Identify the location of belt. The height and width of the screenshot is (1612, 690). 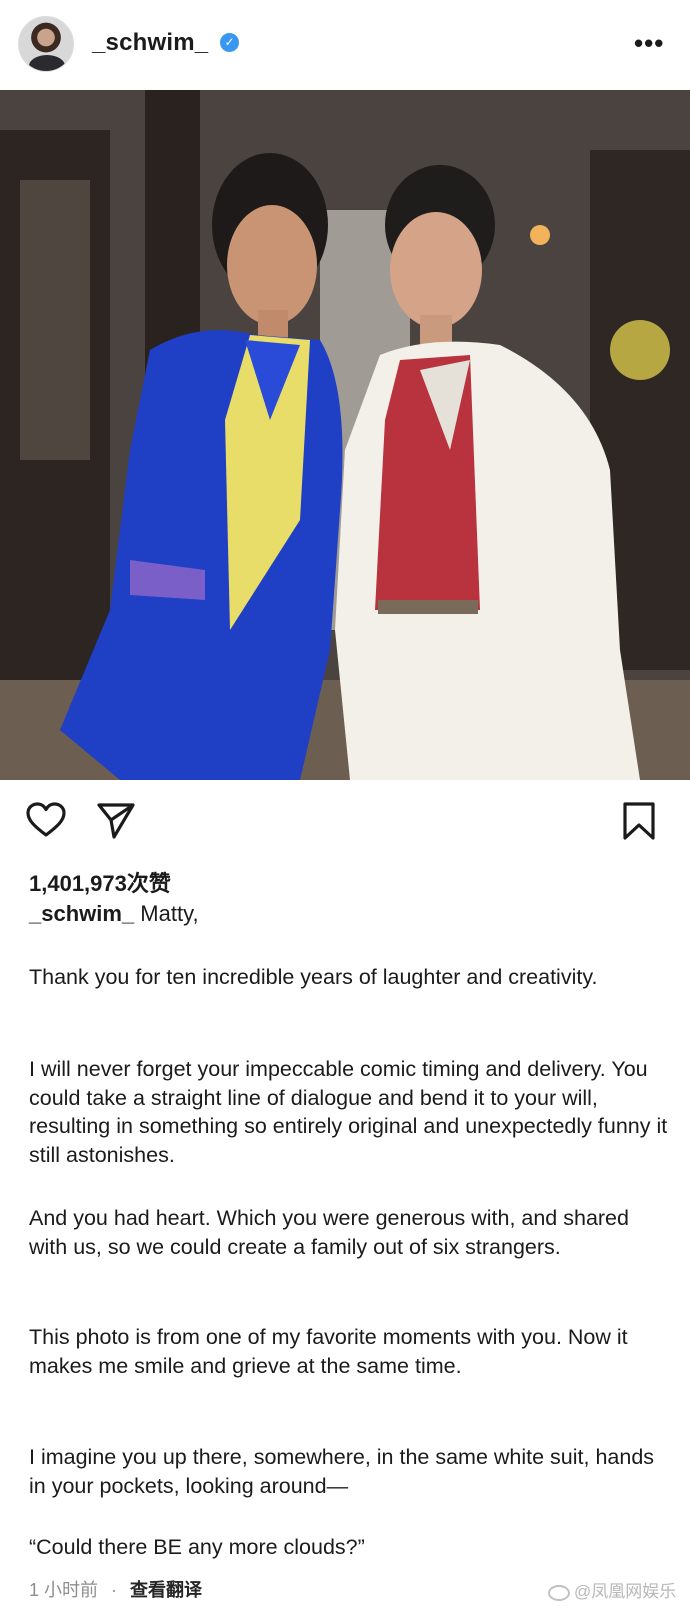
(428, 607).